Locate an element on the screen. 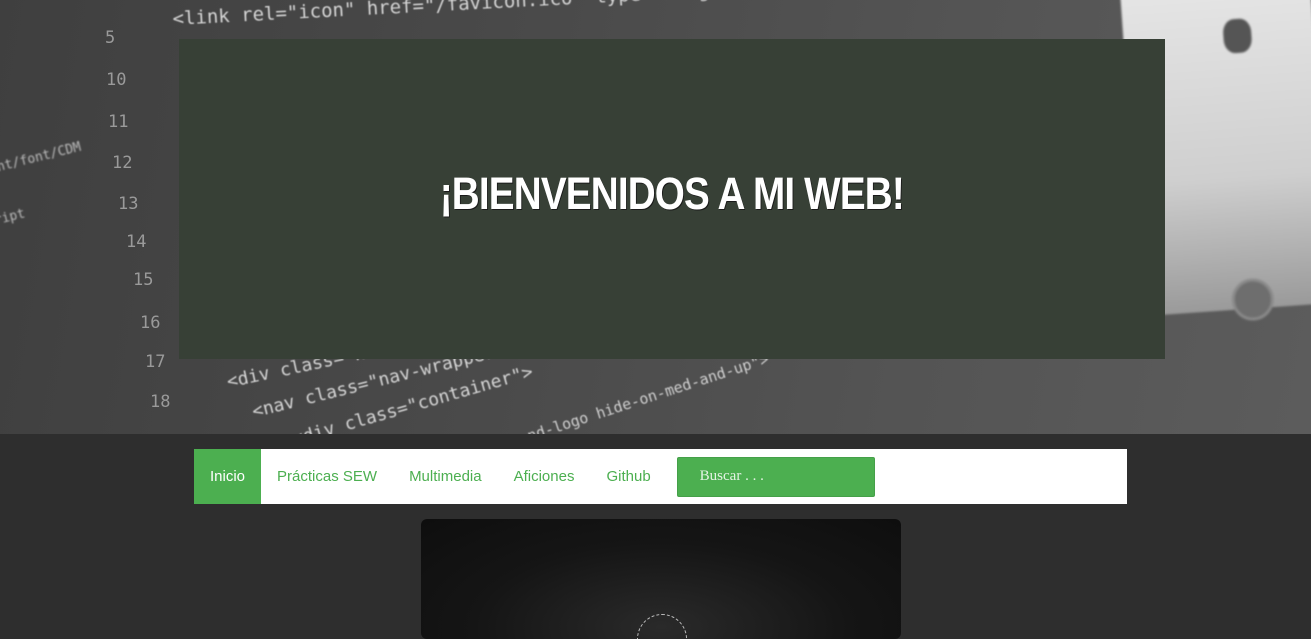  nav-item-practicas-sew: Prácticas SEW is located at coordinates (327, 476).